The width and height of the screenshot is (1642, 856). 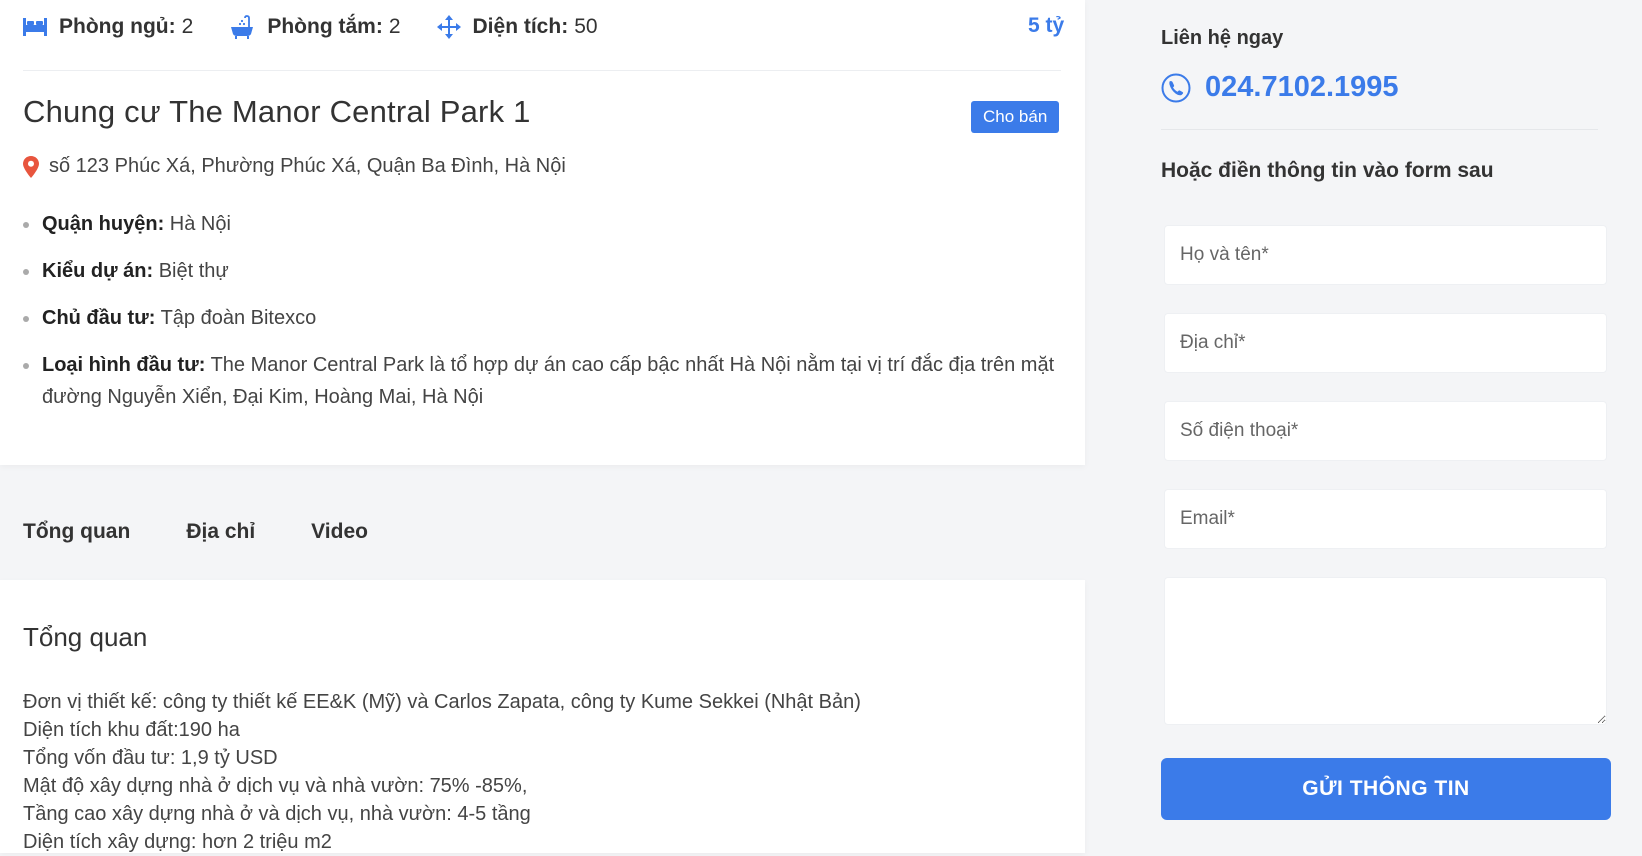 I want to click on tab-address: Địa chỉ, so click(x=220, y=532).